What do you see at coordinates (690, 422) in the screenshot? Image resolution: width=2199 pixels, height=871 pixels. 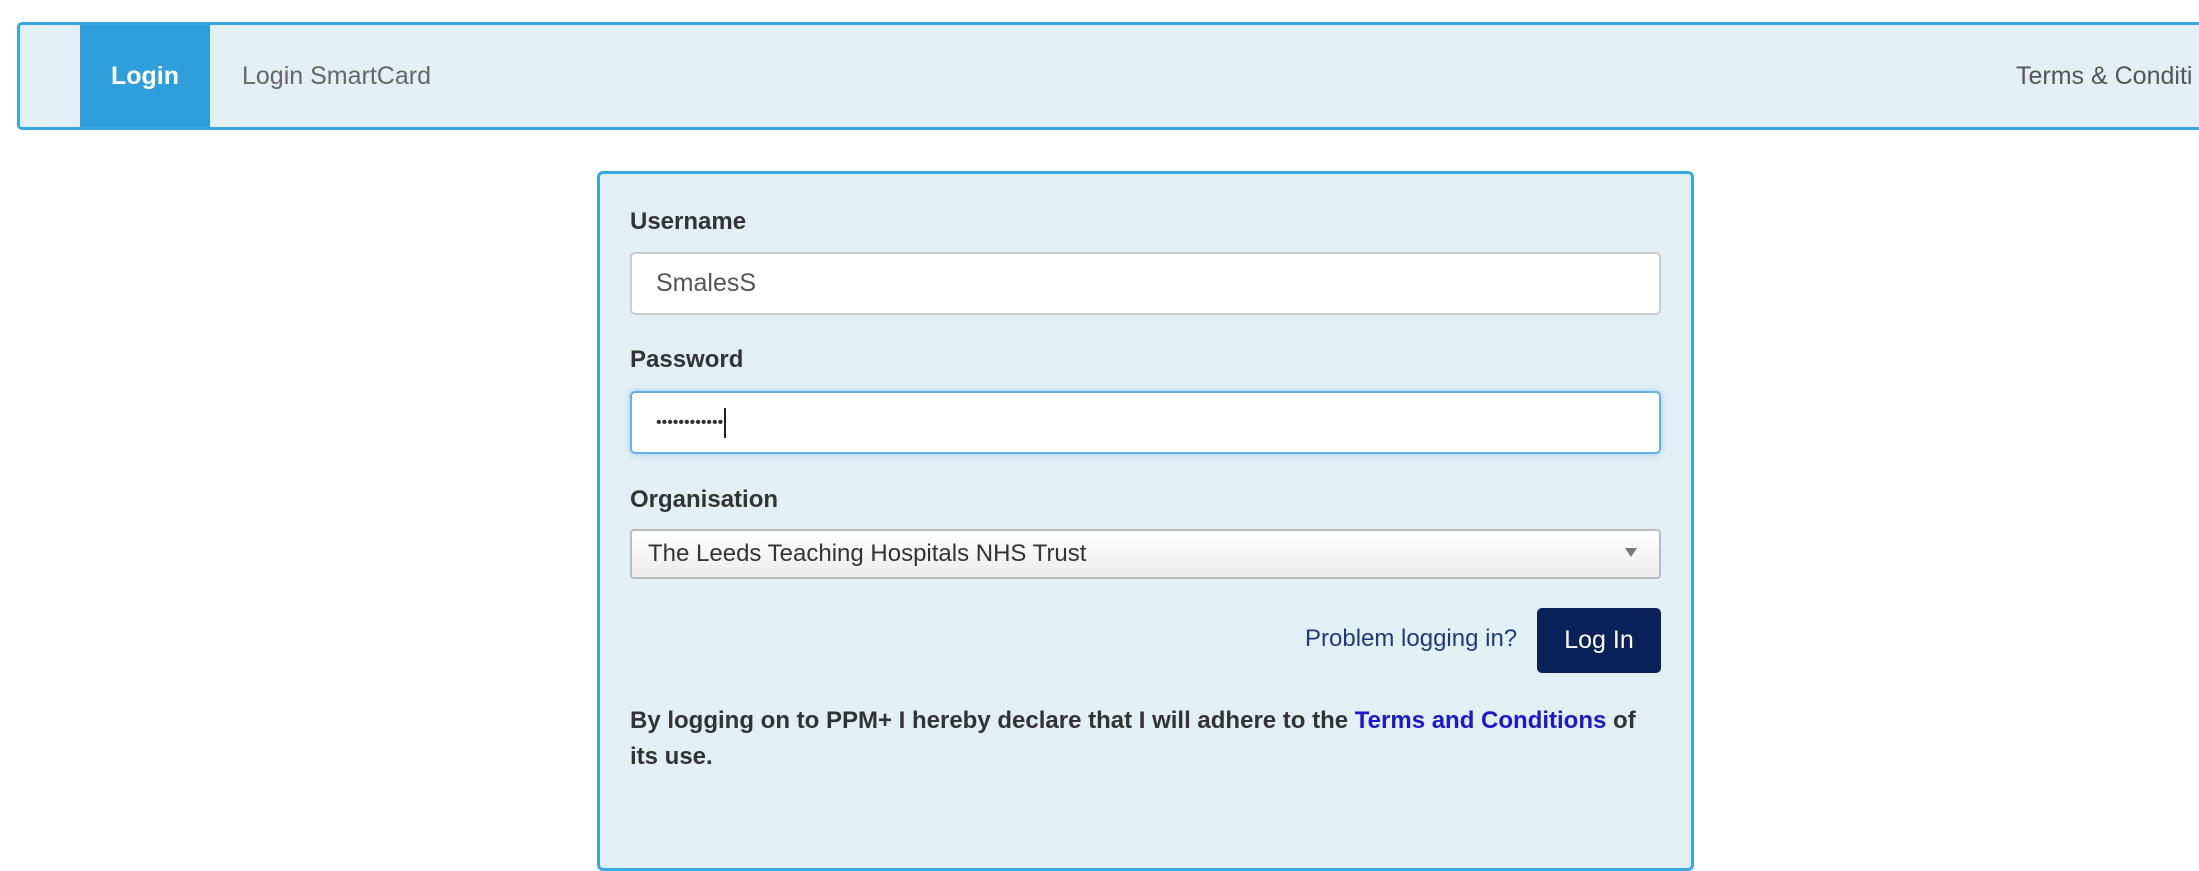 I see `password-value: ••••••••••••` at bounding box center [690, 422].